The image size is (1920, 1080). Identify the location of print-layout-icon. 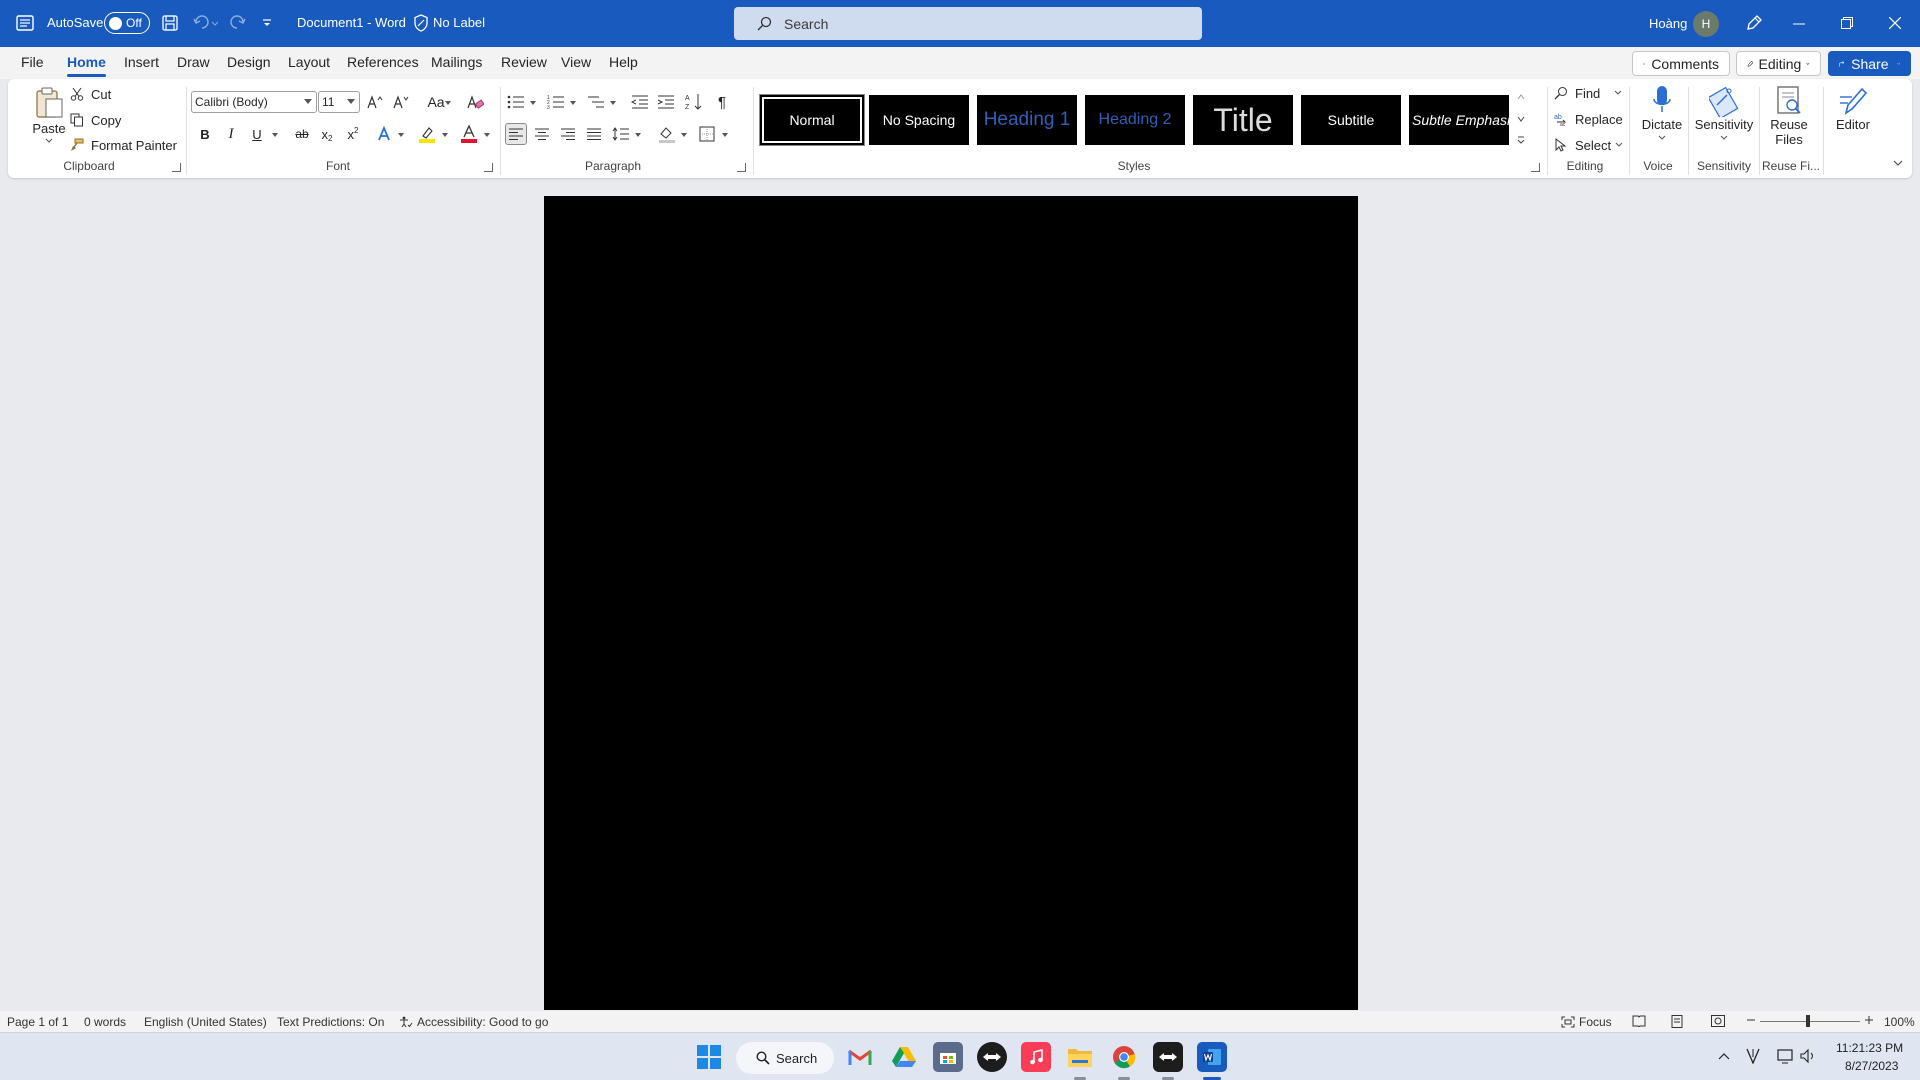
(1677, 1021).